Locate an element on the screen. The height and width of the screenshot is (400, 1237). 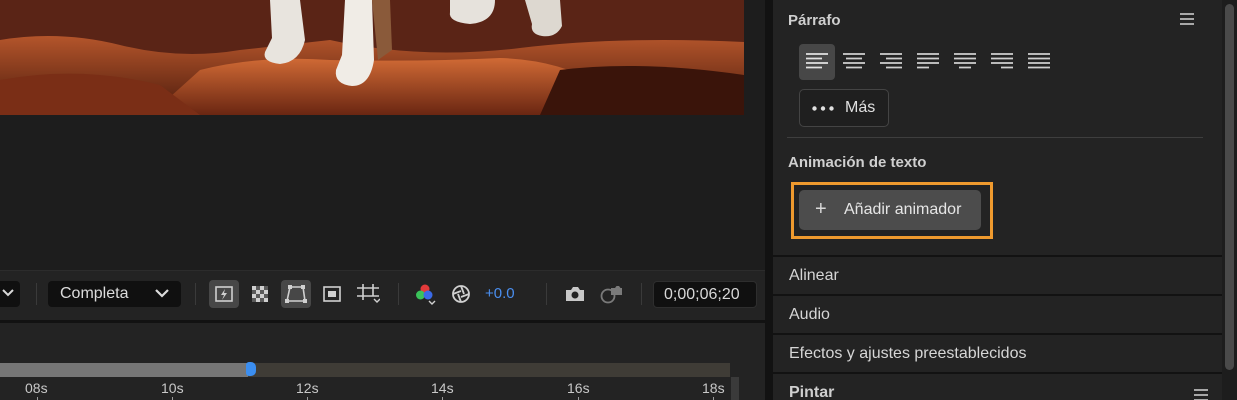
resolution-label: Completa is located at coordinates (94, 293).